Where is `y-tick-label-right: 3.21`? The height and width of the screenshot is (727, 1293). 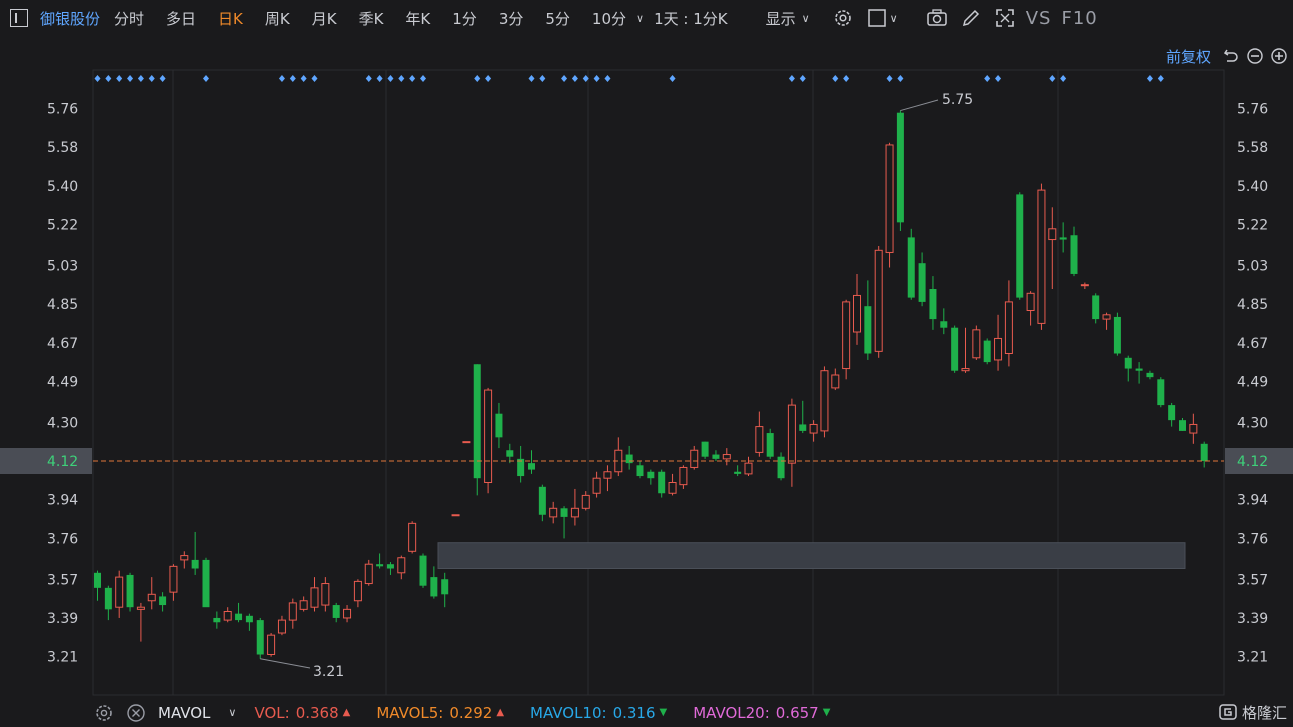
y-tick-label-right: 3.21 is located at coordinates (1252, 658).